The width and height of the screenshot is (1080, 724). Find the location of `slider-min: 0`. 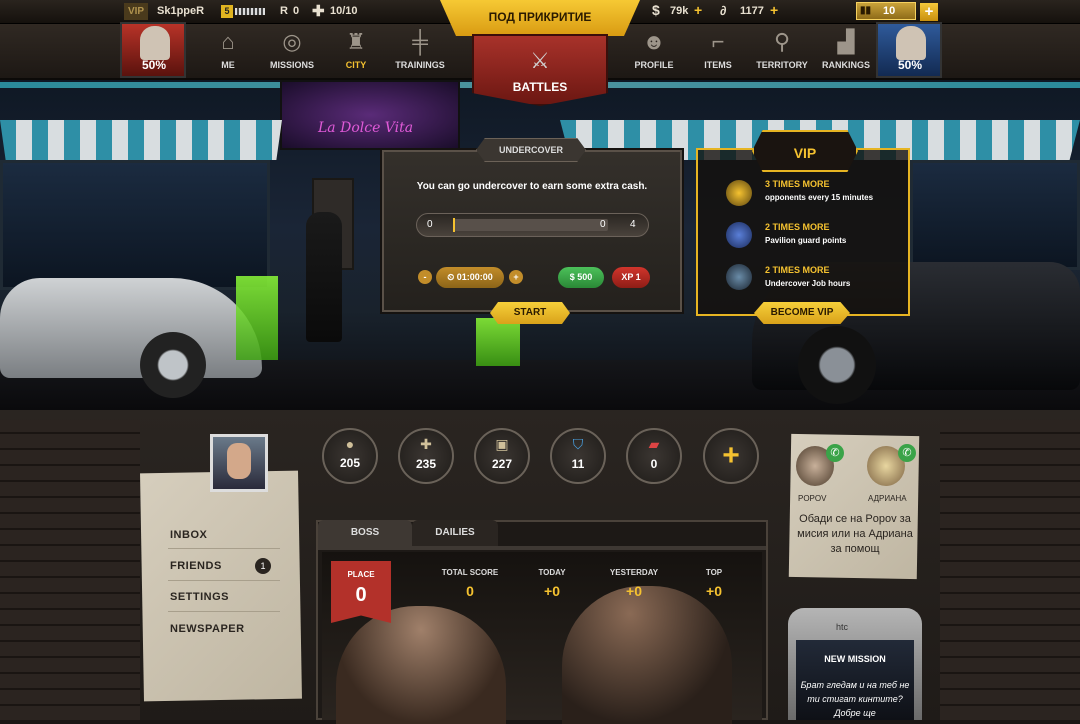

slider-min: 0 is located at coordinates (430, 224).